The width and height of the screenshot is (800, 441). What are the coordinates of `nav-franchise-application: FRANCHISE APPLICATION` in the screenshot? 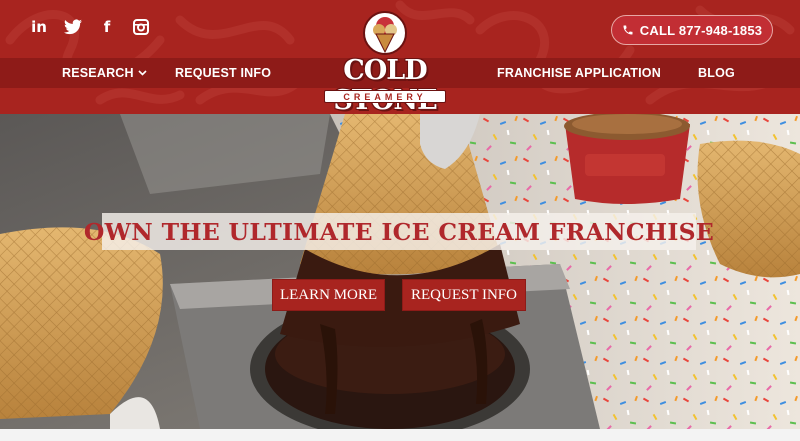 It's located at (579, 73).